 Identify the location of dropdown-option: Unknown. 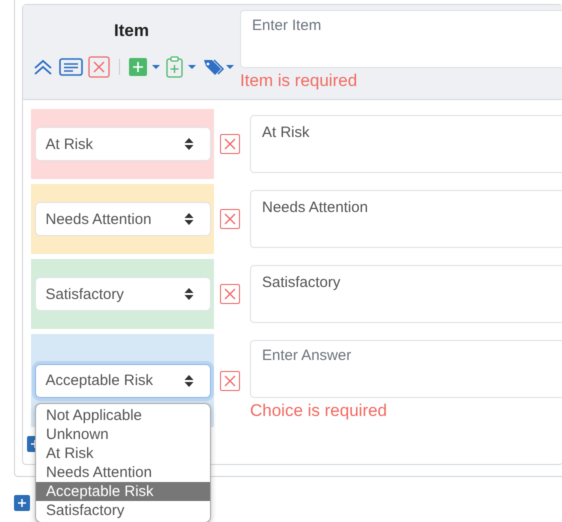
(123, 434).